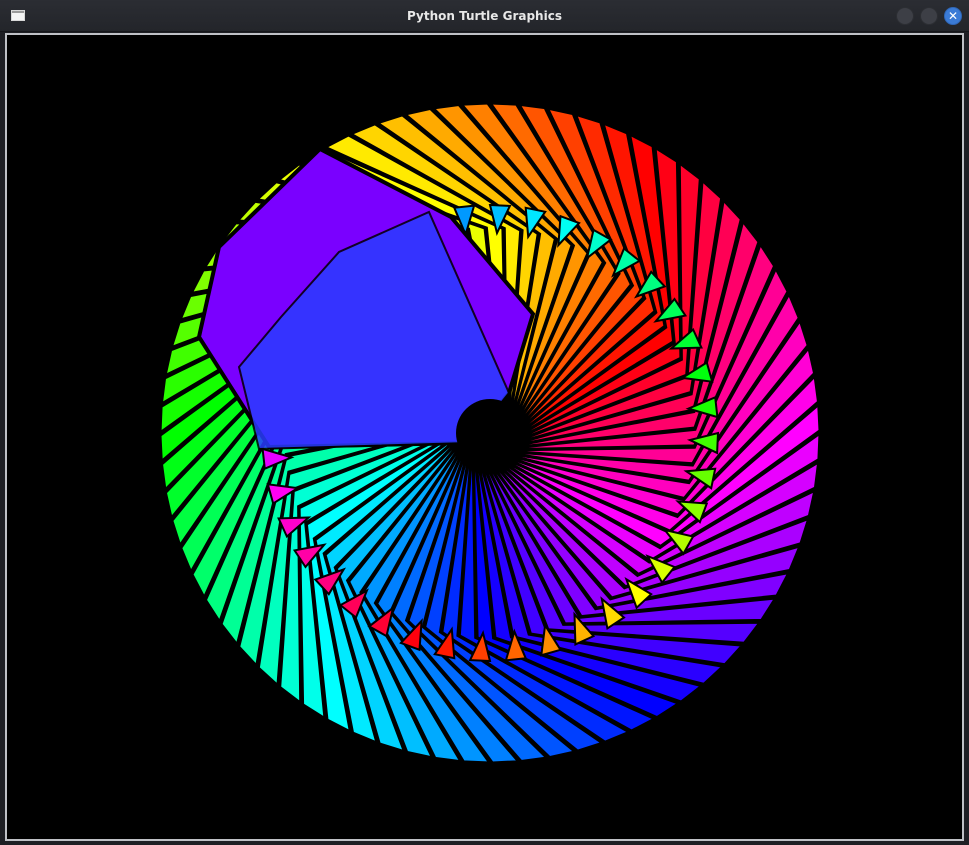 This screenshot has height=845, width=969. I want to click on close-button: ✕, so click(953, 16).